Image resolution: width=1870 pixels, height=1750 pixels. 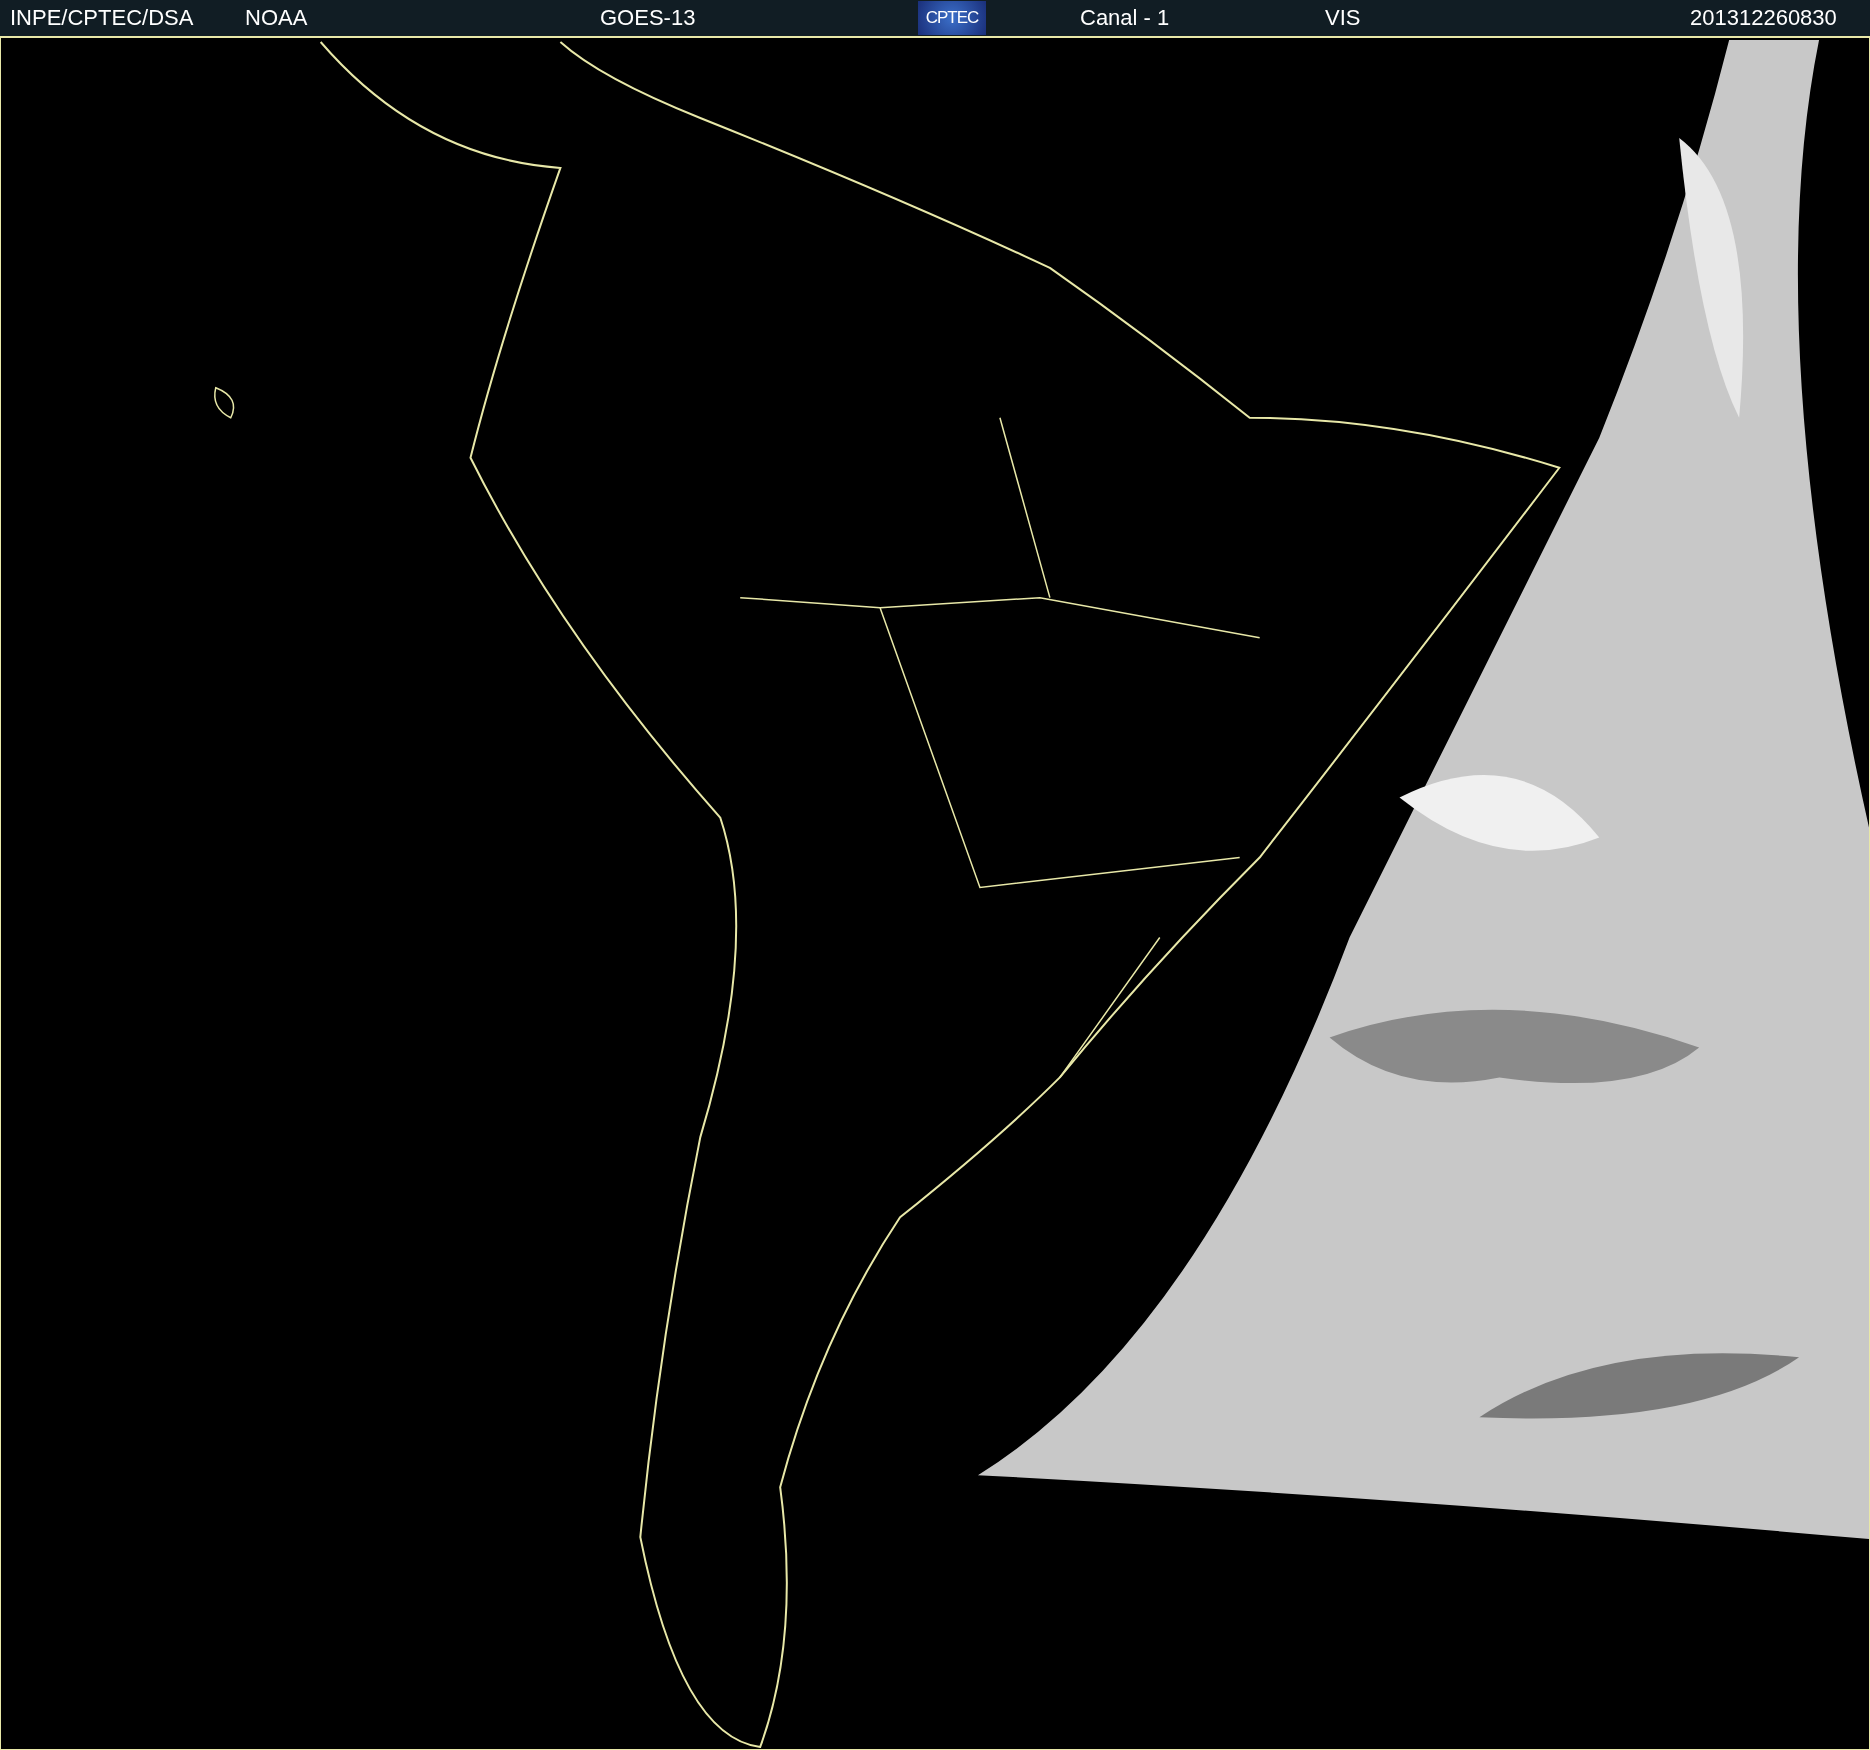 What do you see at coordinates (276, 18) in the screenshot?
I see `agency-label: NOAA` at bounding box center [276, 18].